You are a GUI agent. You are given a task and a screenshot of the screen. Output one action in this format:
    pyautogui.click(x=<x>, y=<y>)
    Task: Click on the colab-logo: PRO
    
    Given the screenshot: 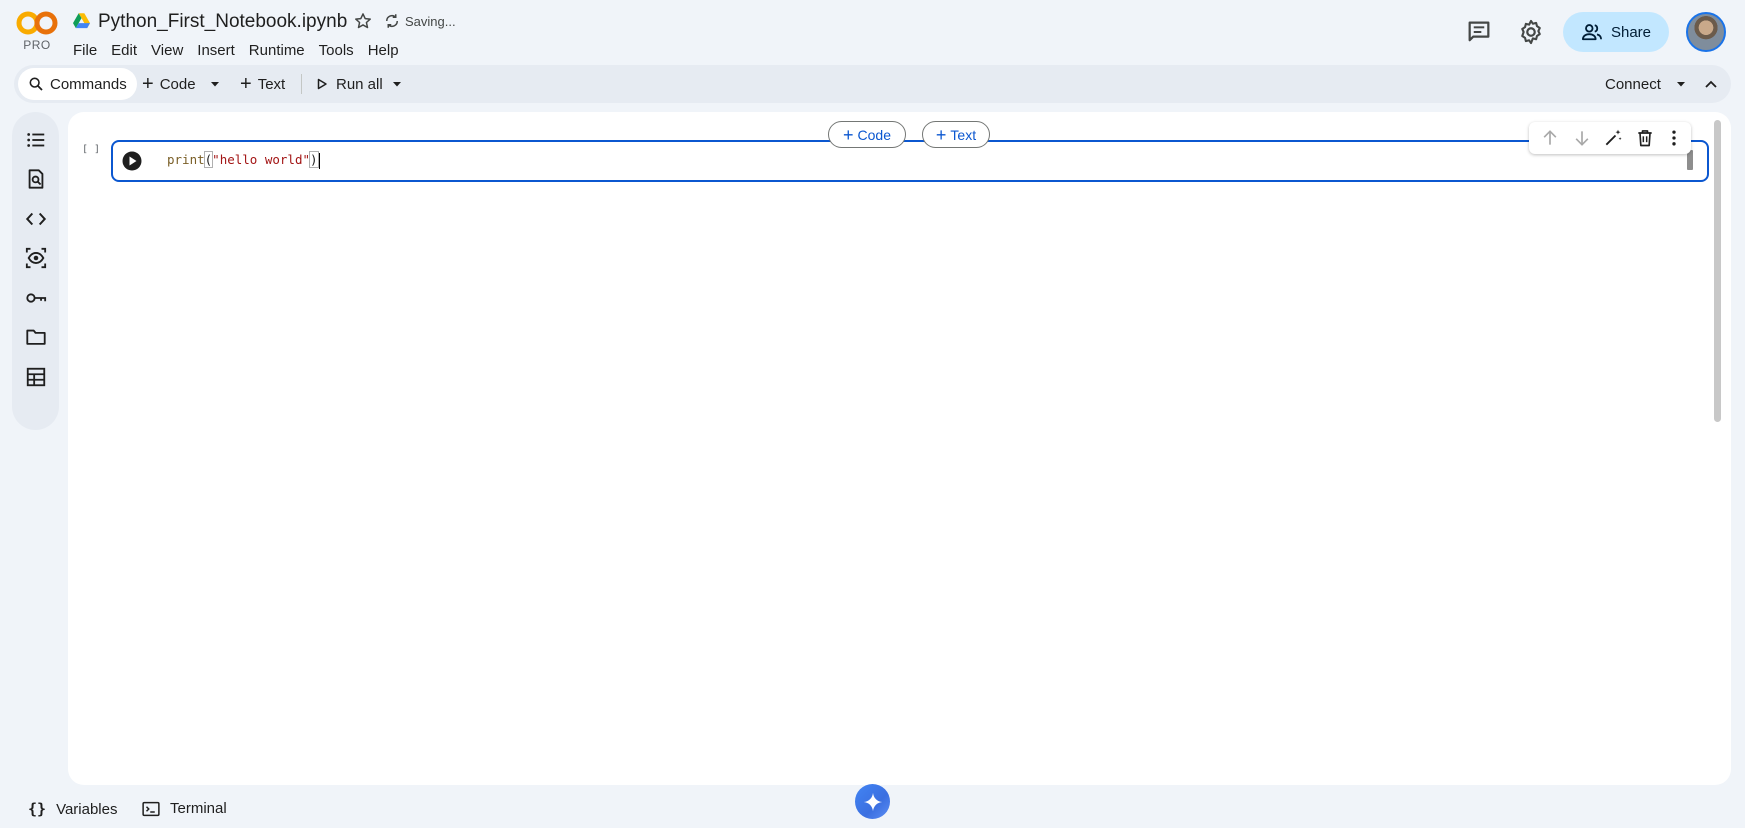 What is the action you would take?
    pyautogui.click(x=37, y=31)
    